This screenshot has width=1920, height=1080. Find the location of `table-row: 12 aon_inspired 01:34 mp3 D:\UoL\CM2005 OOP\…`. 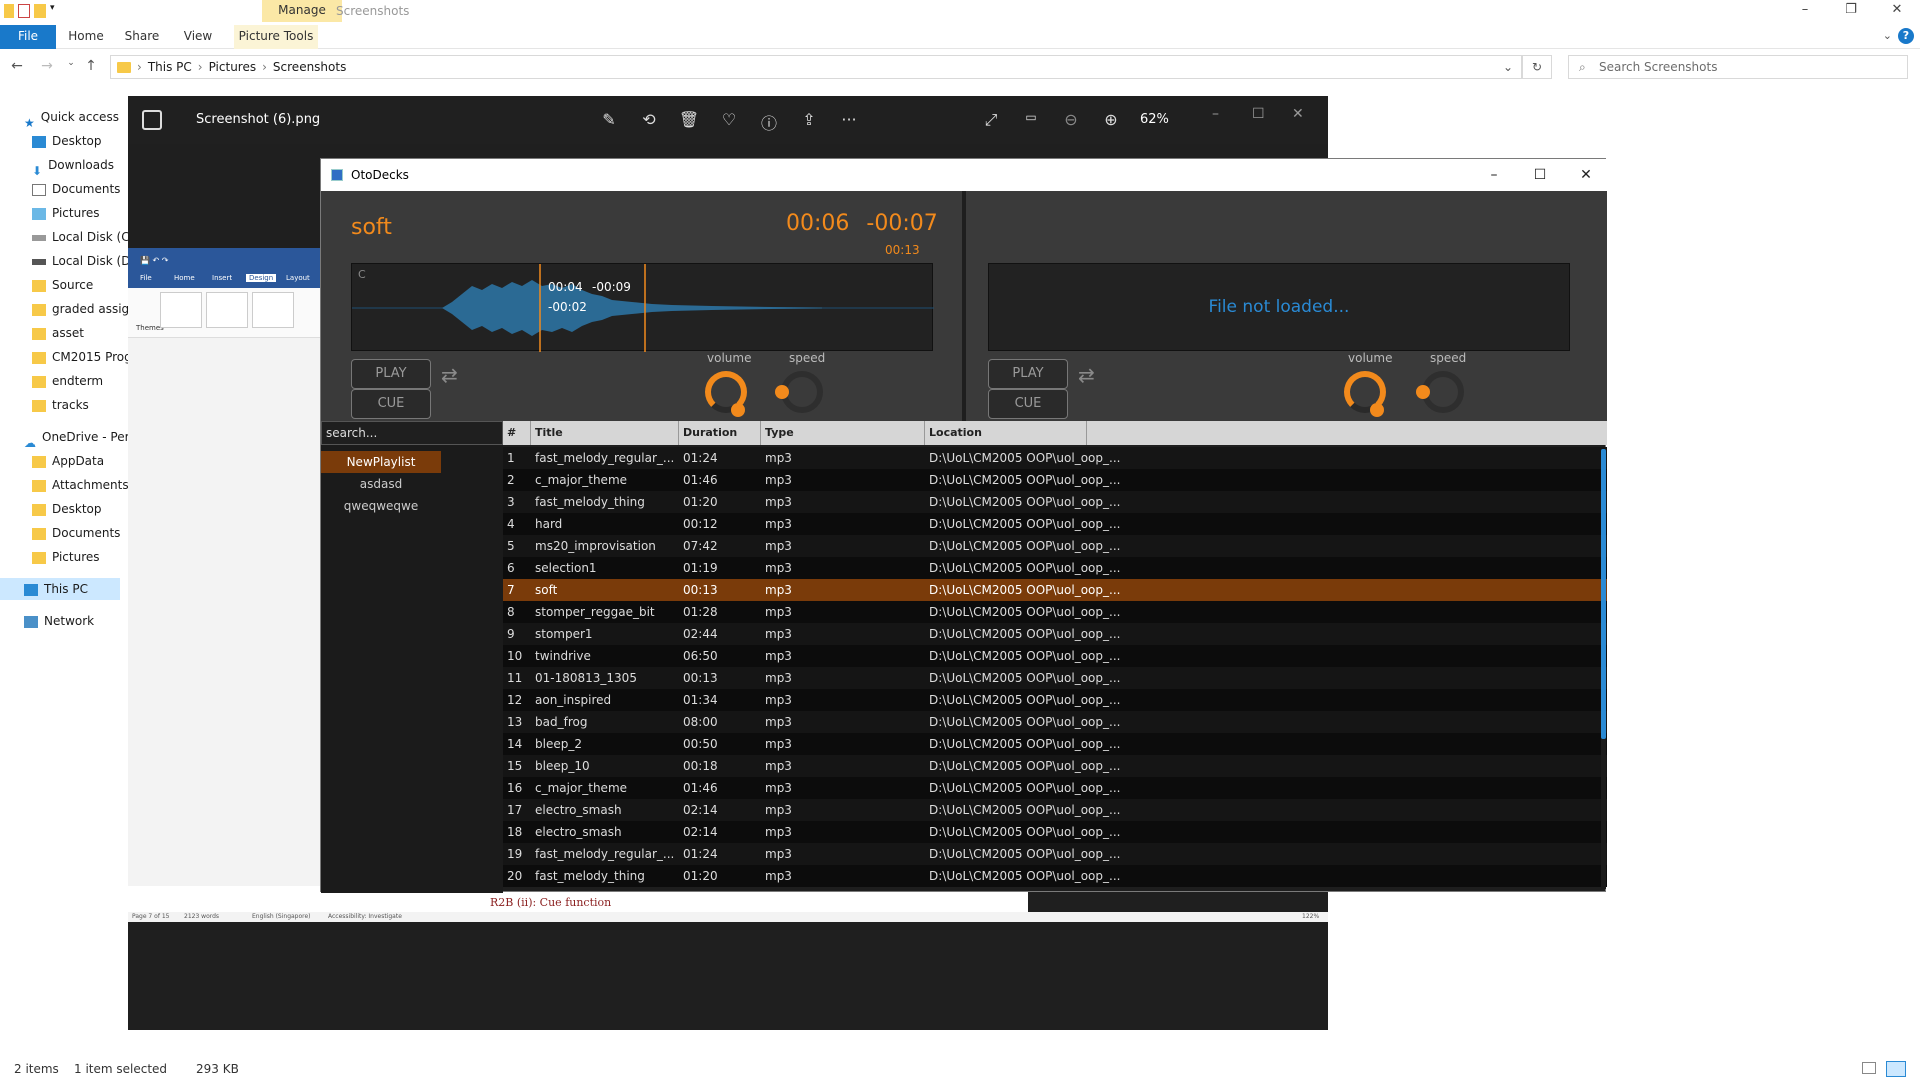

table-row: 12 aon_inspired 01:34 mp3 D:\UoL\CM2005 OOP\… is located at coordinates (1055, 700).